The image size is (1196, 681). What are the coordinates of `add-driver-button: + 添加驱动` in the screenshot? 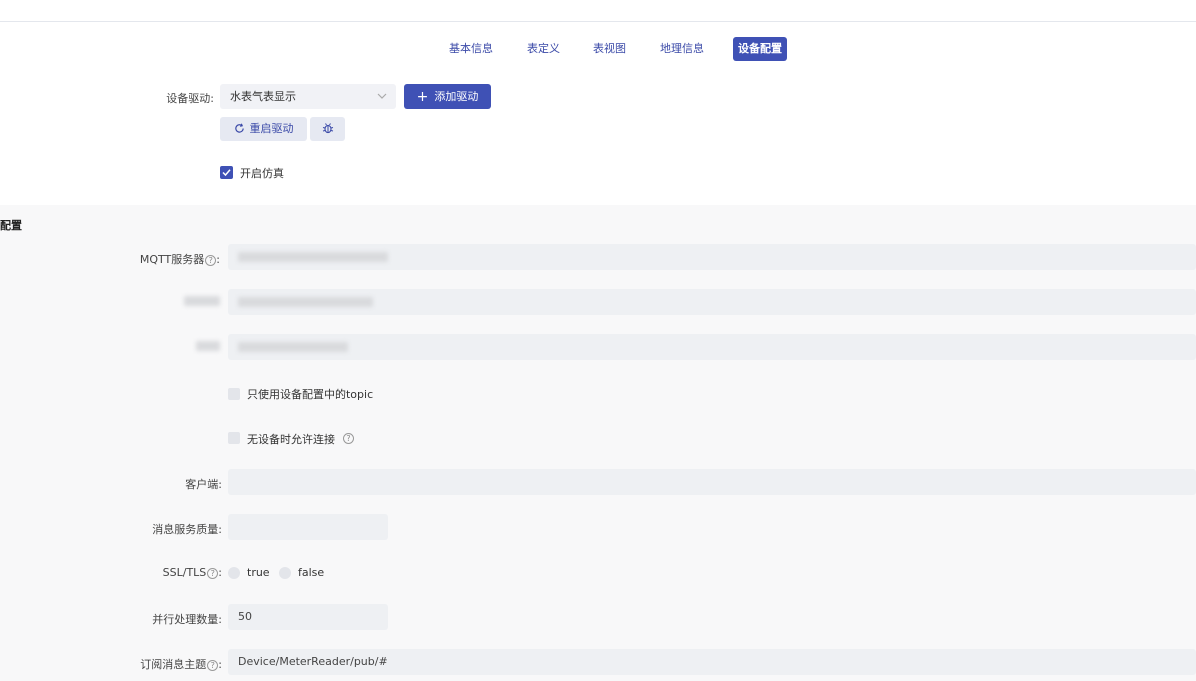 It's located at (447, 96).